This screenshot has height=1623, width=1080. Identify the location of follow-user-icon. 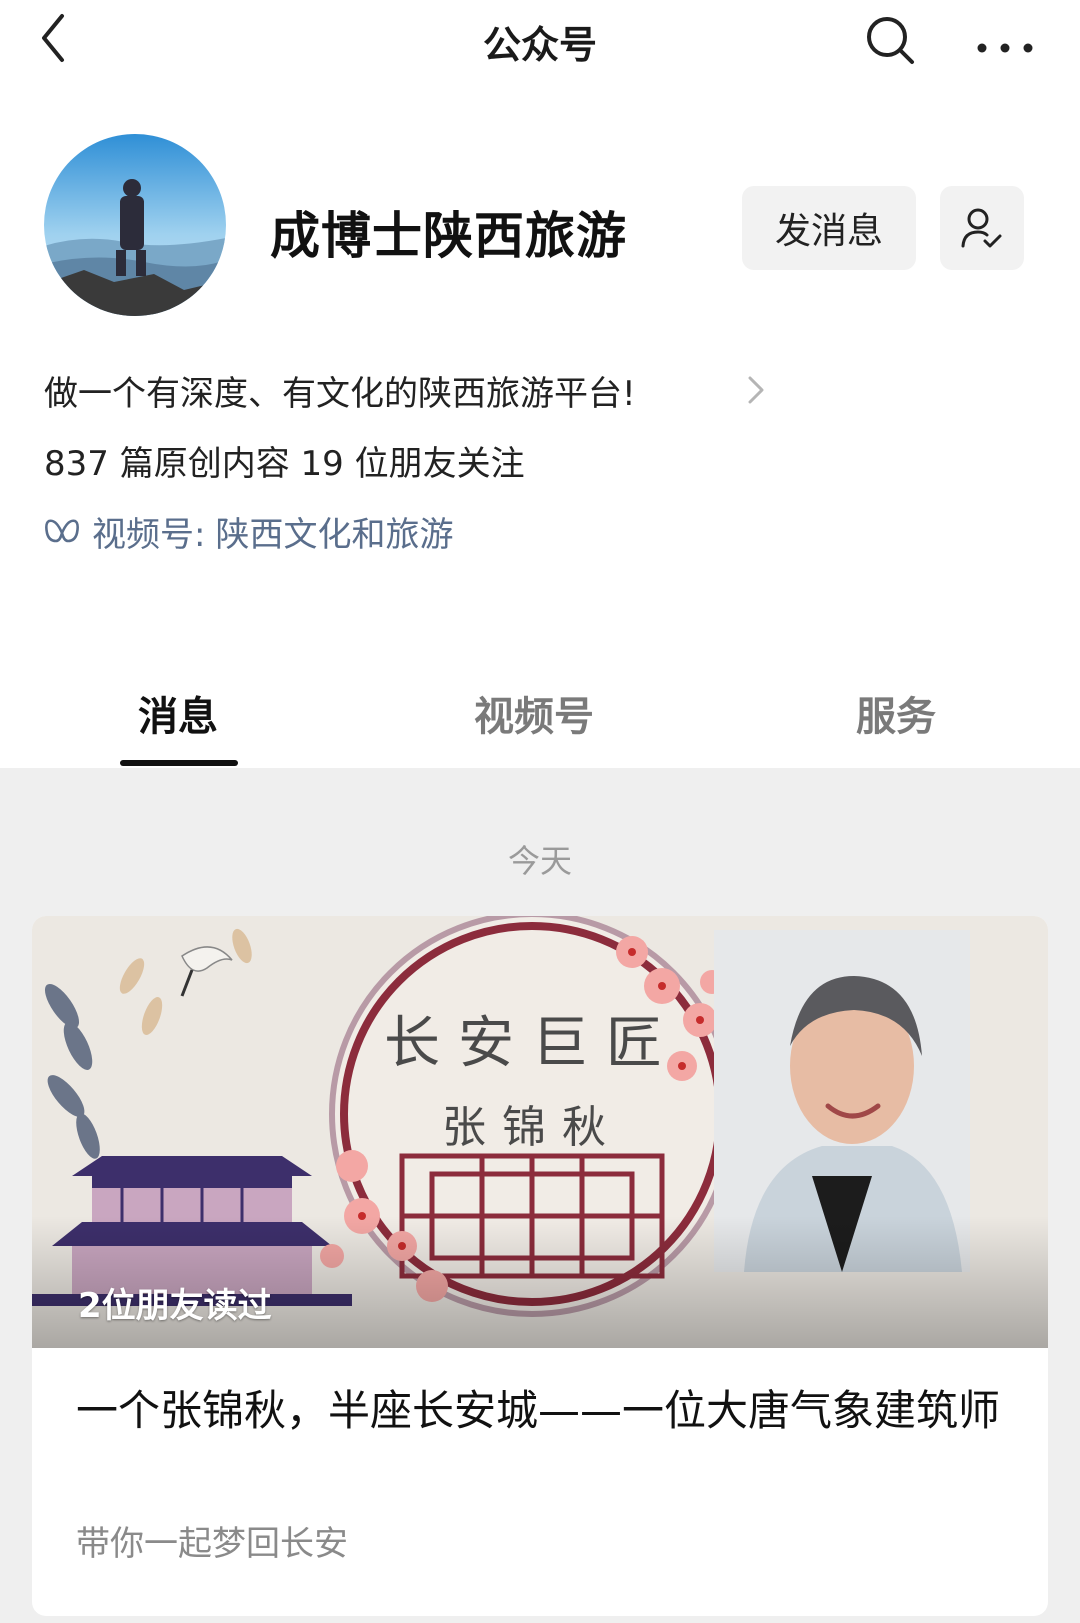
(981, 228).